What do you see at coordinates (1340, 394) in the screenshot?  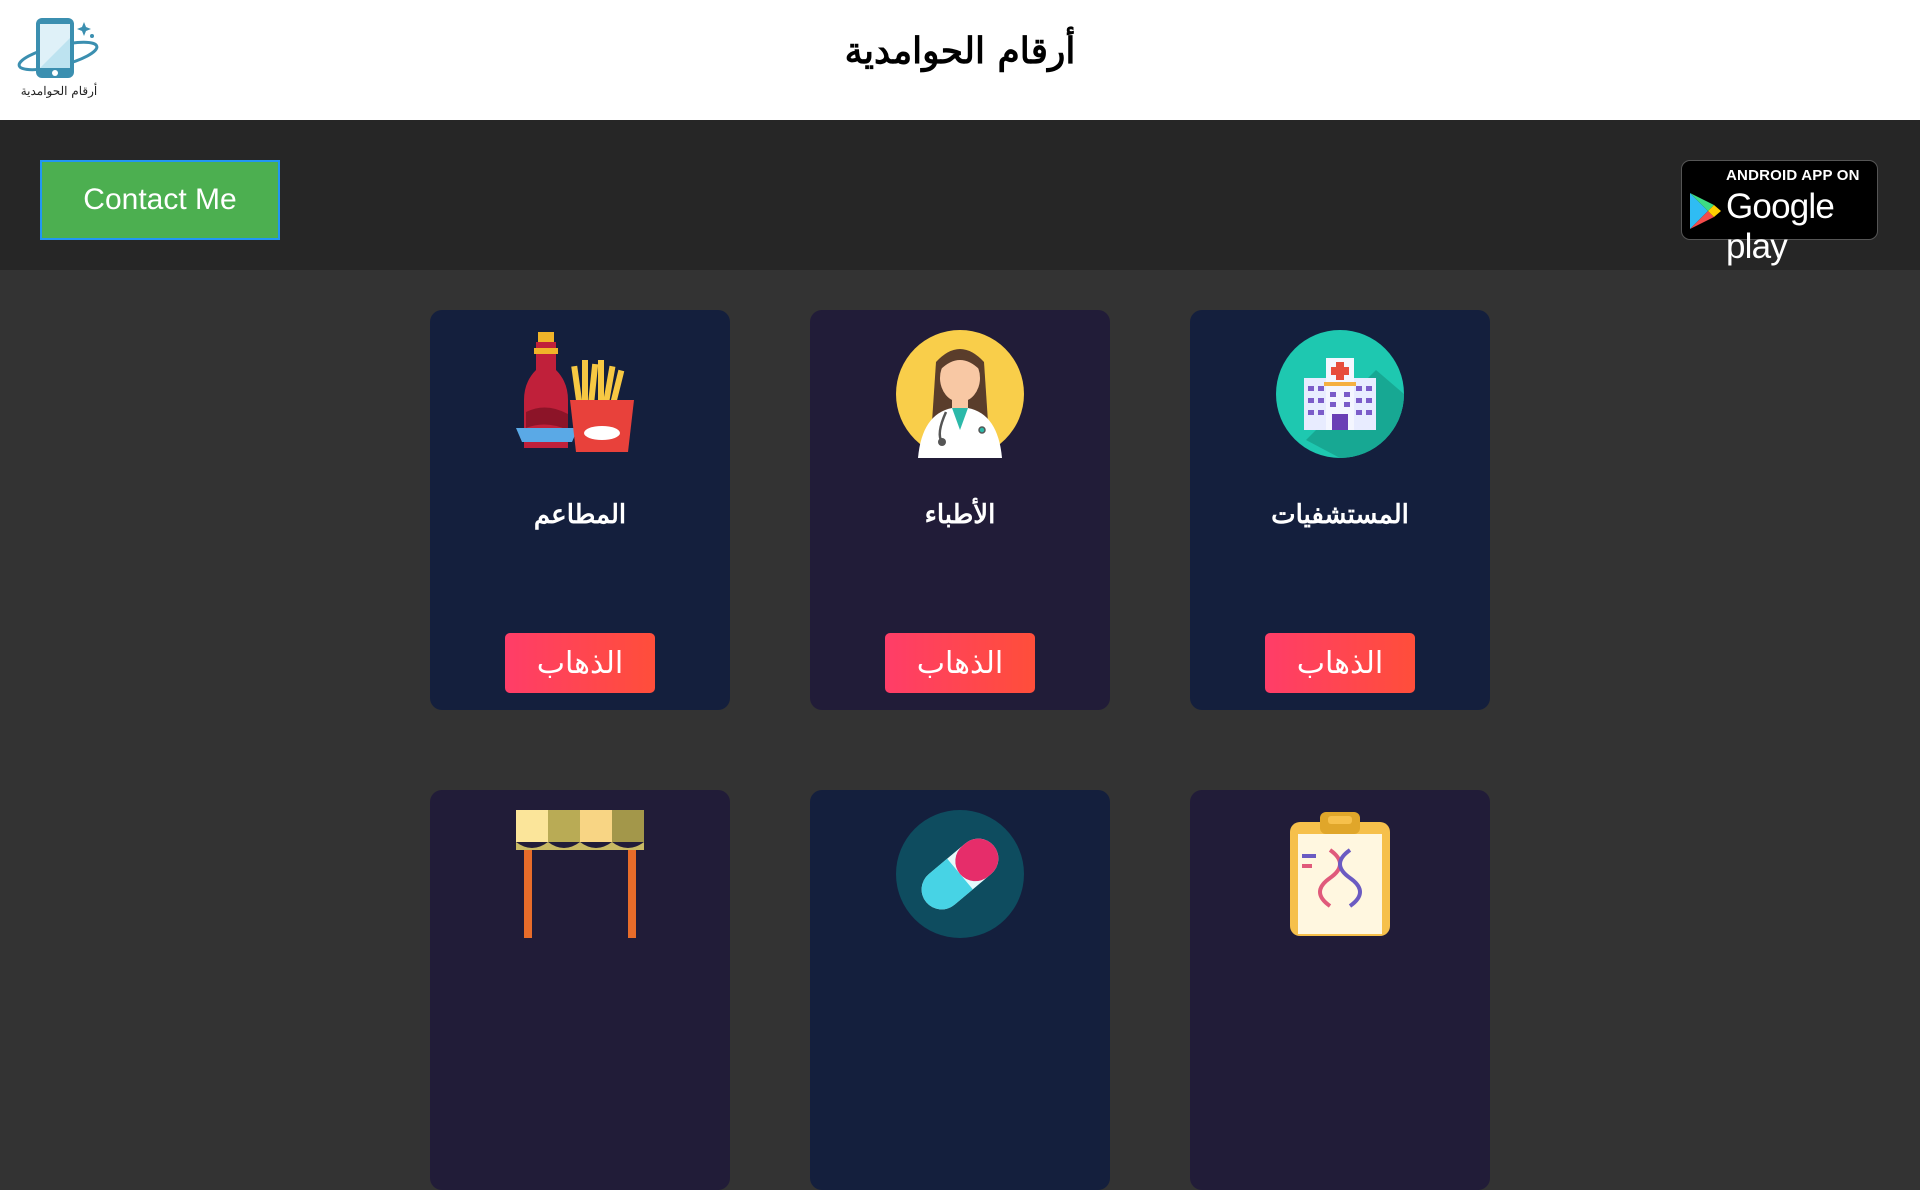 I see `hospital-icon` at bounding box center [1340, 394].